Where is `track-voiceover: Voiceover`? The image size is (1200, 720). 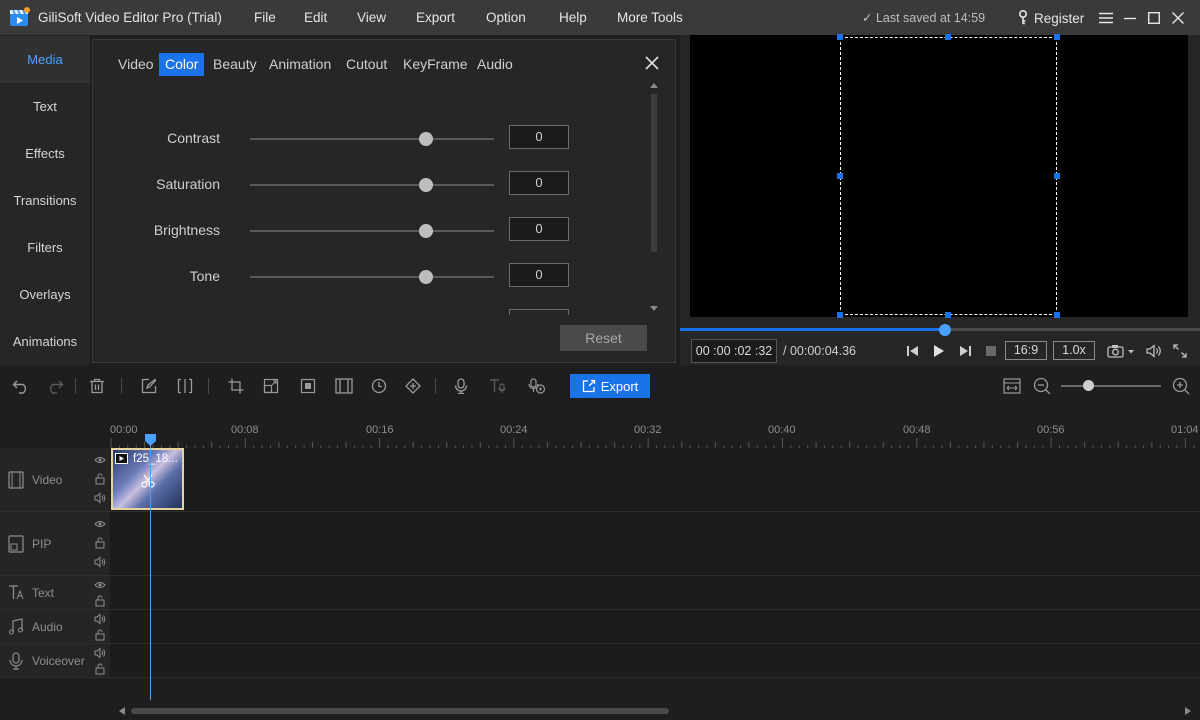
track-voiceover: Voiceover is located at coordinates (600, 661).